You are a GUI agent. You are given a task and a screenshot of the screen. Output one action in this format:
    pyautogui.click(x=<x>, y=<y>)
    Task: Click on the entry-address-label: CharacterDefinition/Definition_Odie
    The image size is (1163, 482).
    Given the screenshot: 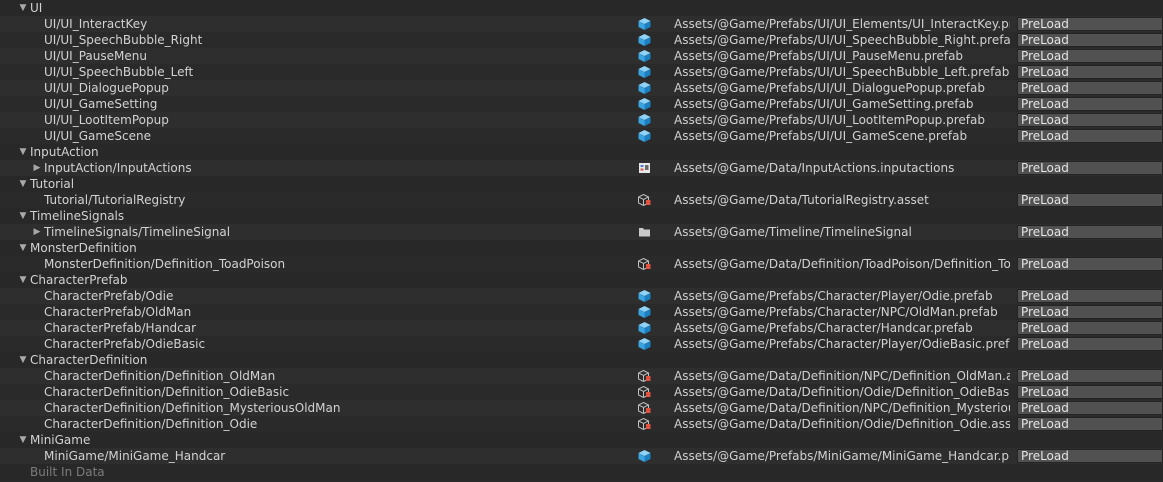 What is the action you would take?
    pyautogui.click(x=151, y=424)
    